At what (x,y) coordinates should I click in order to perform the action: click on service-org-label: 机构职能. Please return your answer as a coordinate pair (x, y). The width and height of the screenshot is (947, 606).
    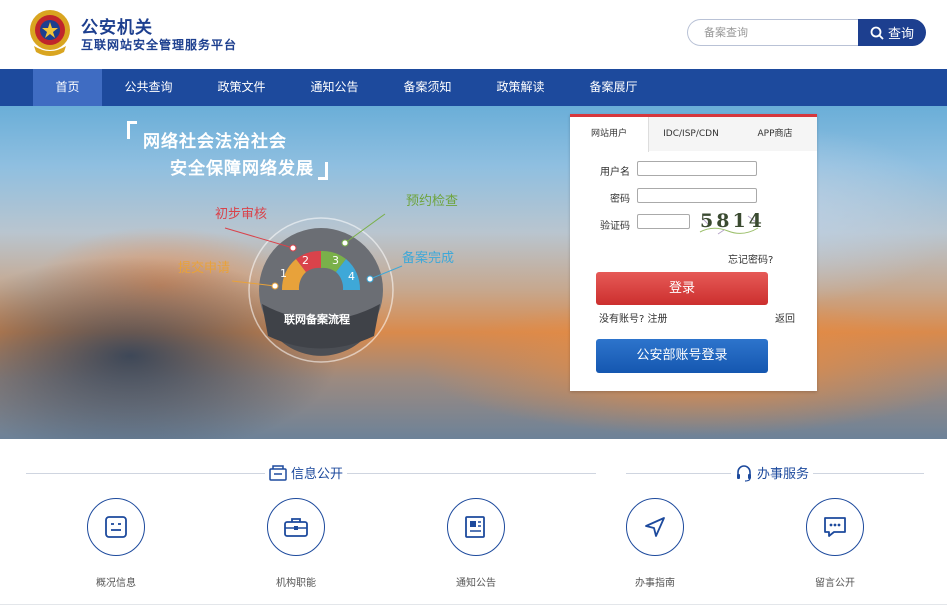
    Looking at the image, I should click on (296, 583).